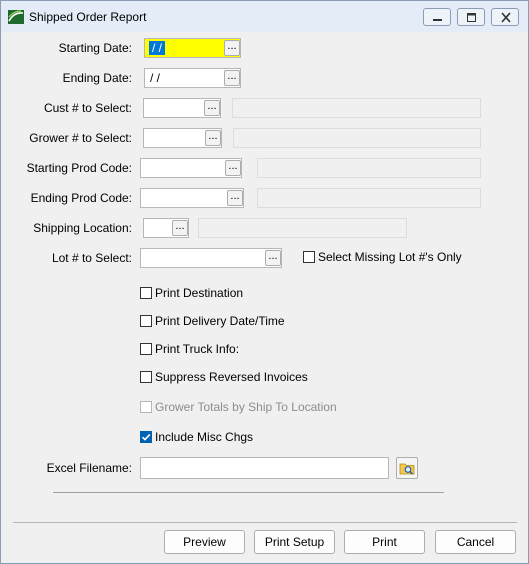  I want to click on include-misc-label: Include Misc Chgs, so click(204, 437).